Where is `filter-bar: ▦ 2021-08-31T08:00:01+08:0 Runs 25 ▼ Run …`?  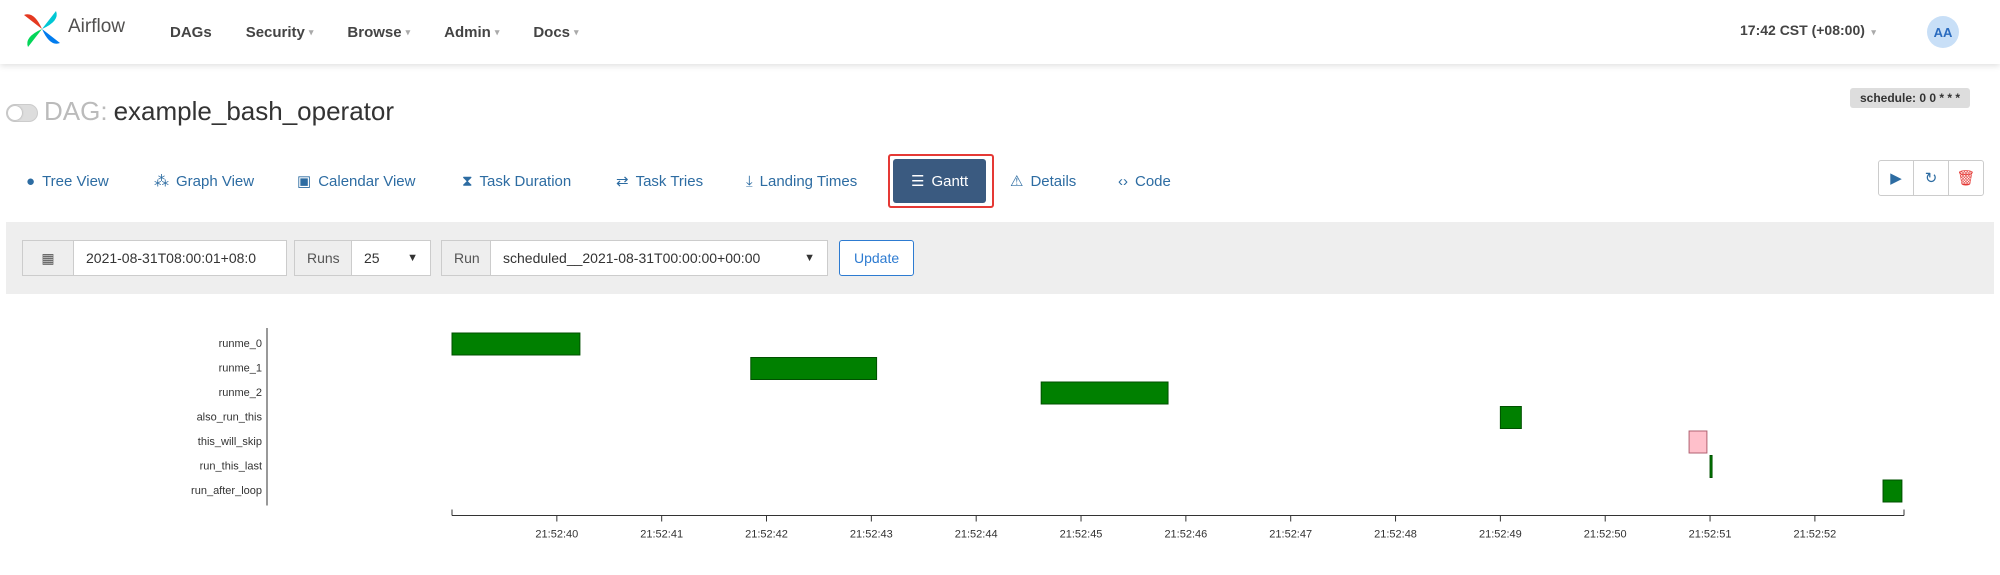 filter-bar: ▦ 2021-08-31T08:00:01+08:0 Runs 25 ▼ Run … is located at coordinates (1000, 258).